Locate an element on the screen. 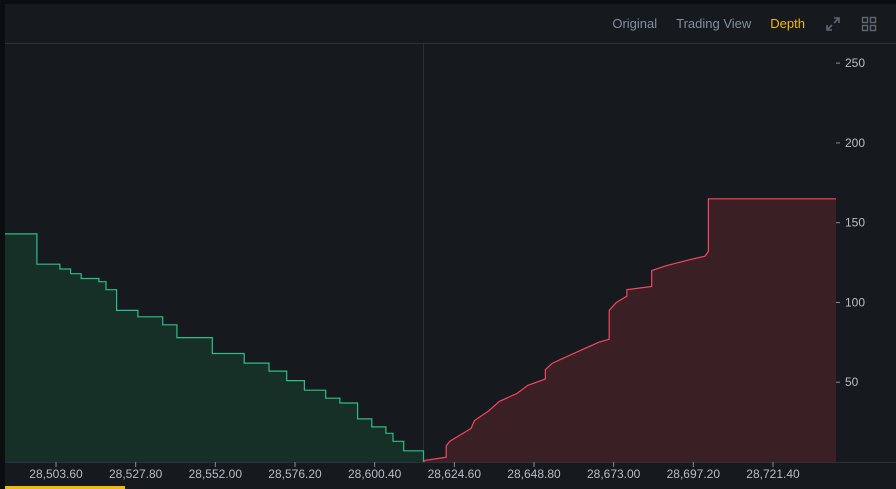 This screenshot has height=489, width=896. x-tick-label: 28,673.00 is located at coordinates (614, 474).